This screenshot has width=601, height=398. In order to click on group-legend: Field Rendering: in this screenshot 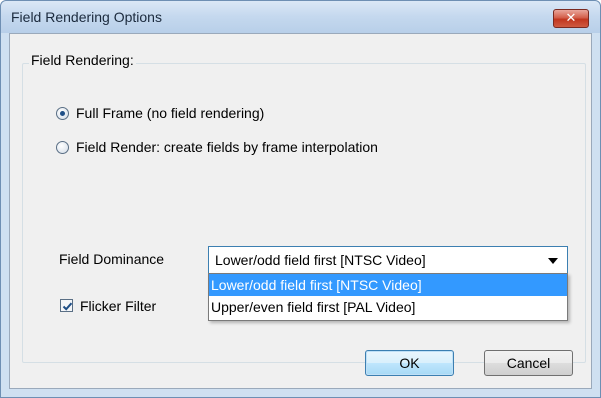, I will do `click(82, 60)`.